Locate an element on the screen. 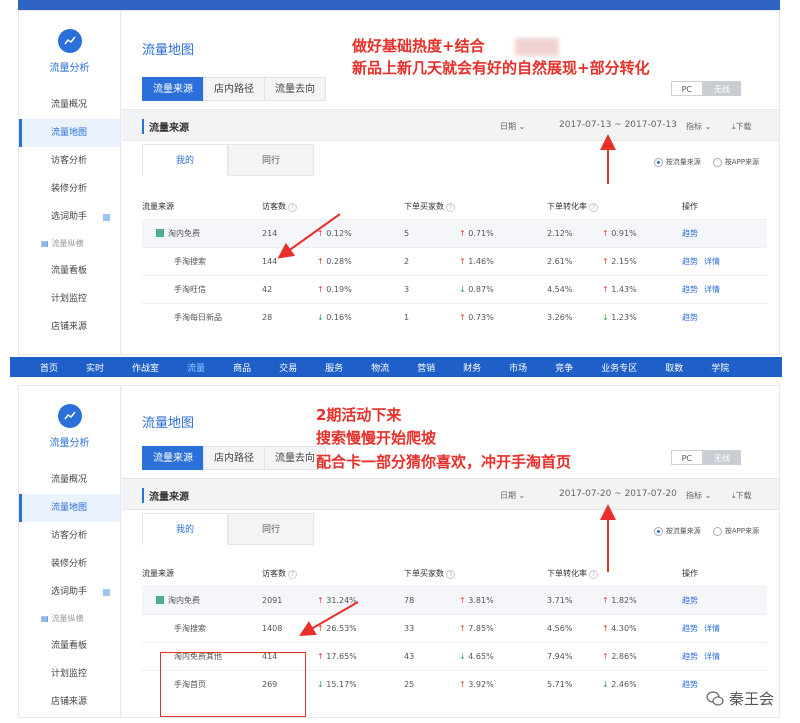  watermark: 秦王会 is located at coordinates (740, 698).